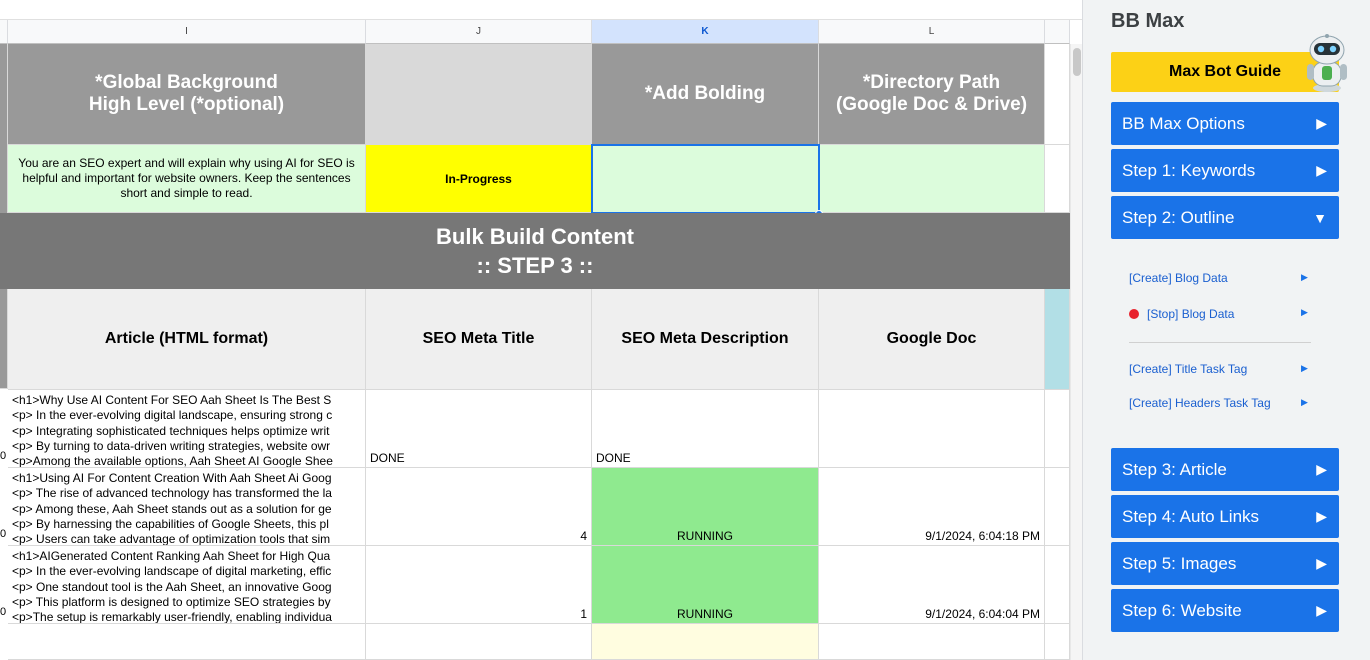  Describe the element at coordinates (932, 32) in the screenshot. I see `column-header-l: L` at that location.